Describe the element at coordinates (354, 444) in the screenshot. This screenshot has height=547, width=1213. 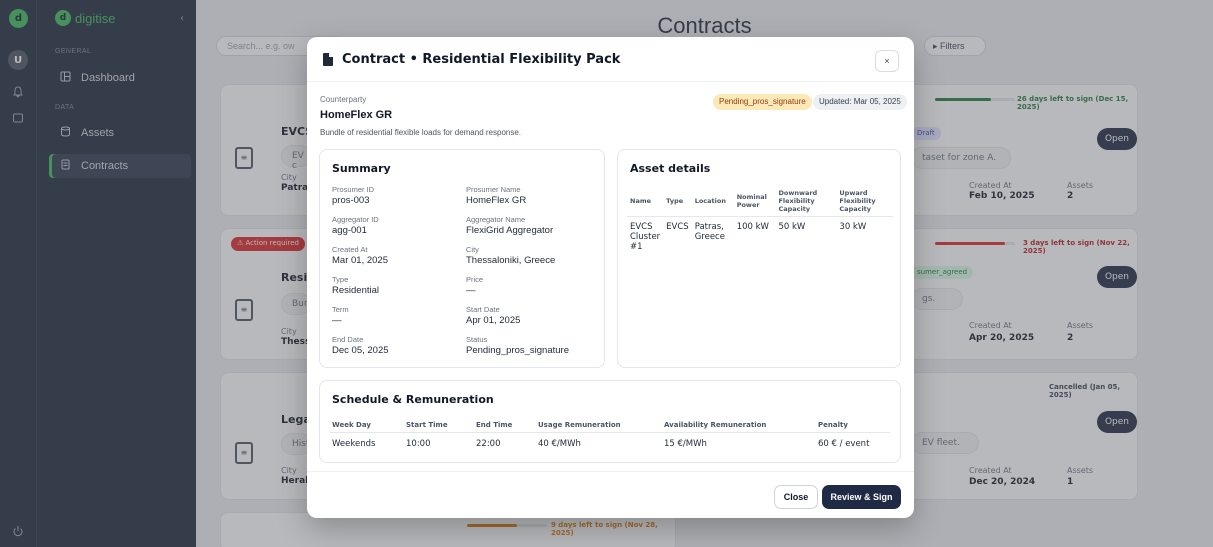
I see `table-cell: Weekends` at that location.